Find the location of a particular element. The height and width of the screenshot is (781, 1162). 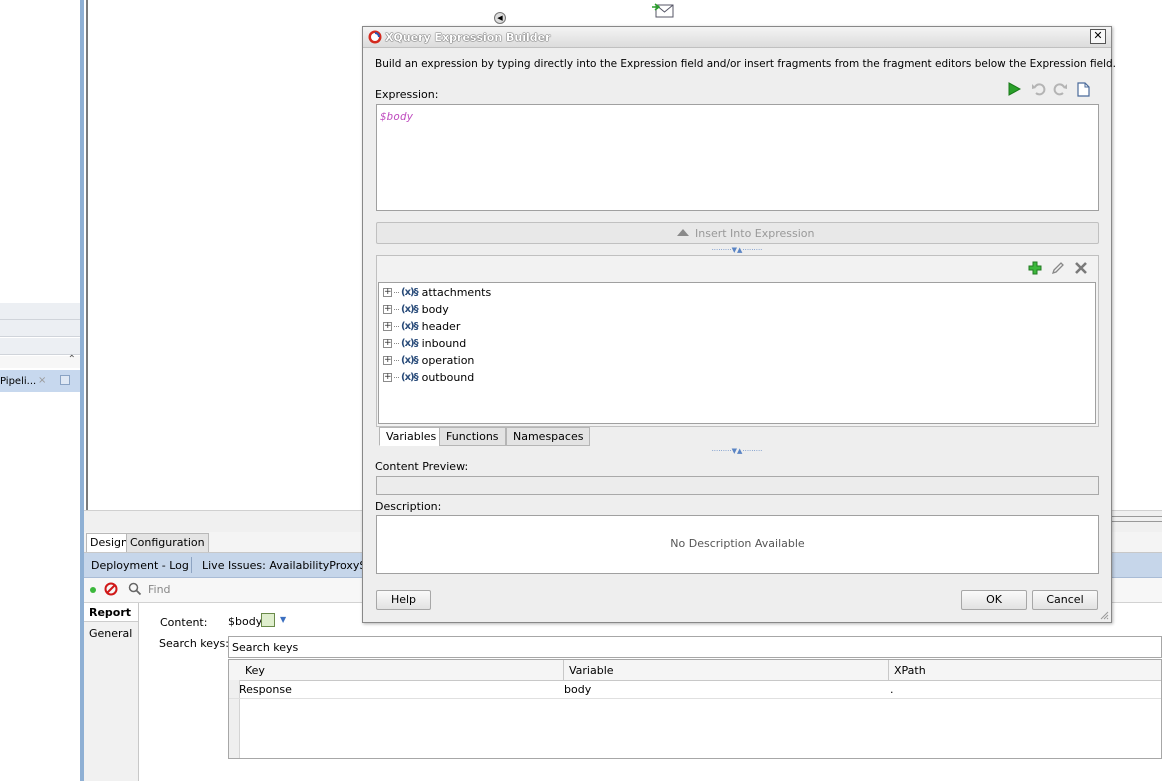

tab-report-label: Report is located at coordinates (110, 612).